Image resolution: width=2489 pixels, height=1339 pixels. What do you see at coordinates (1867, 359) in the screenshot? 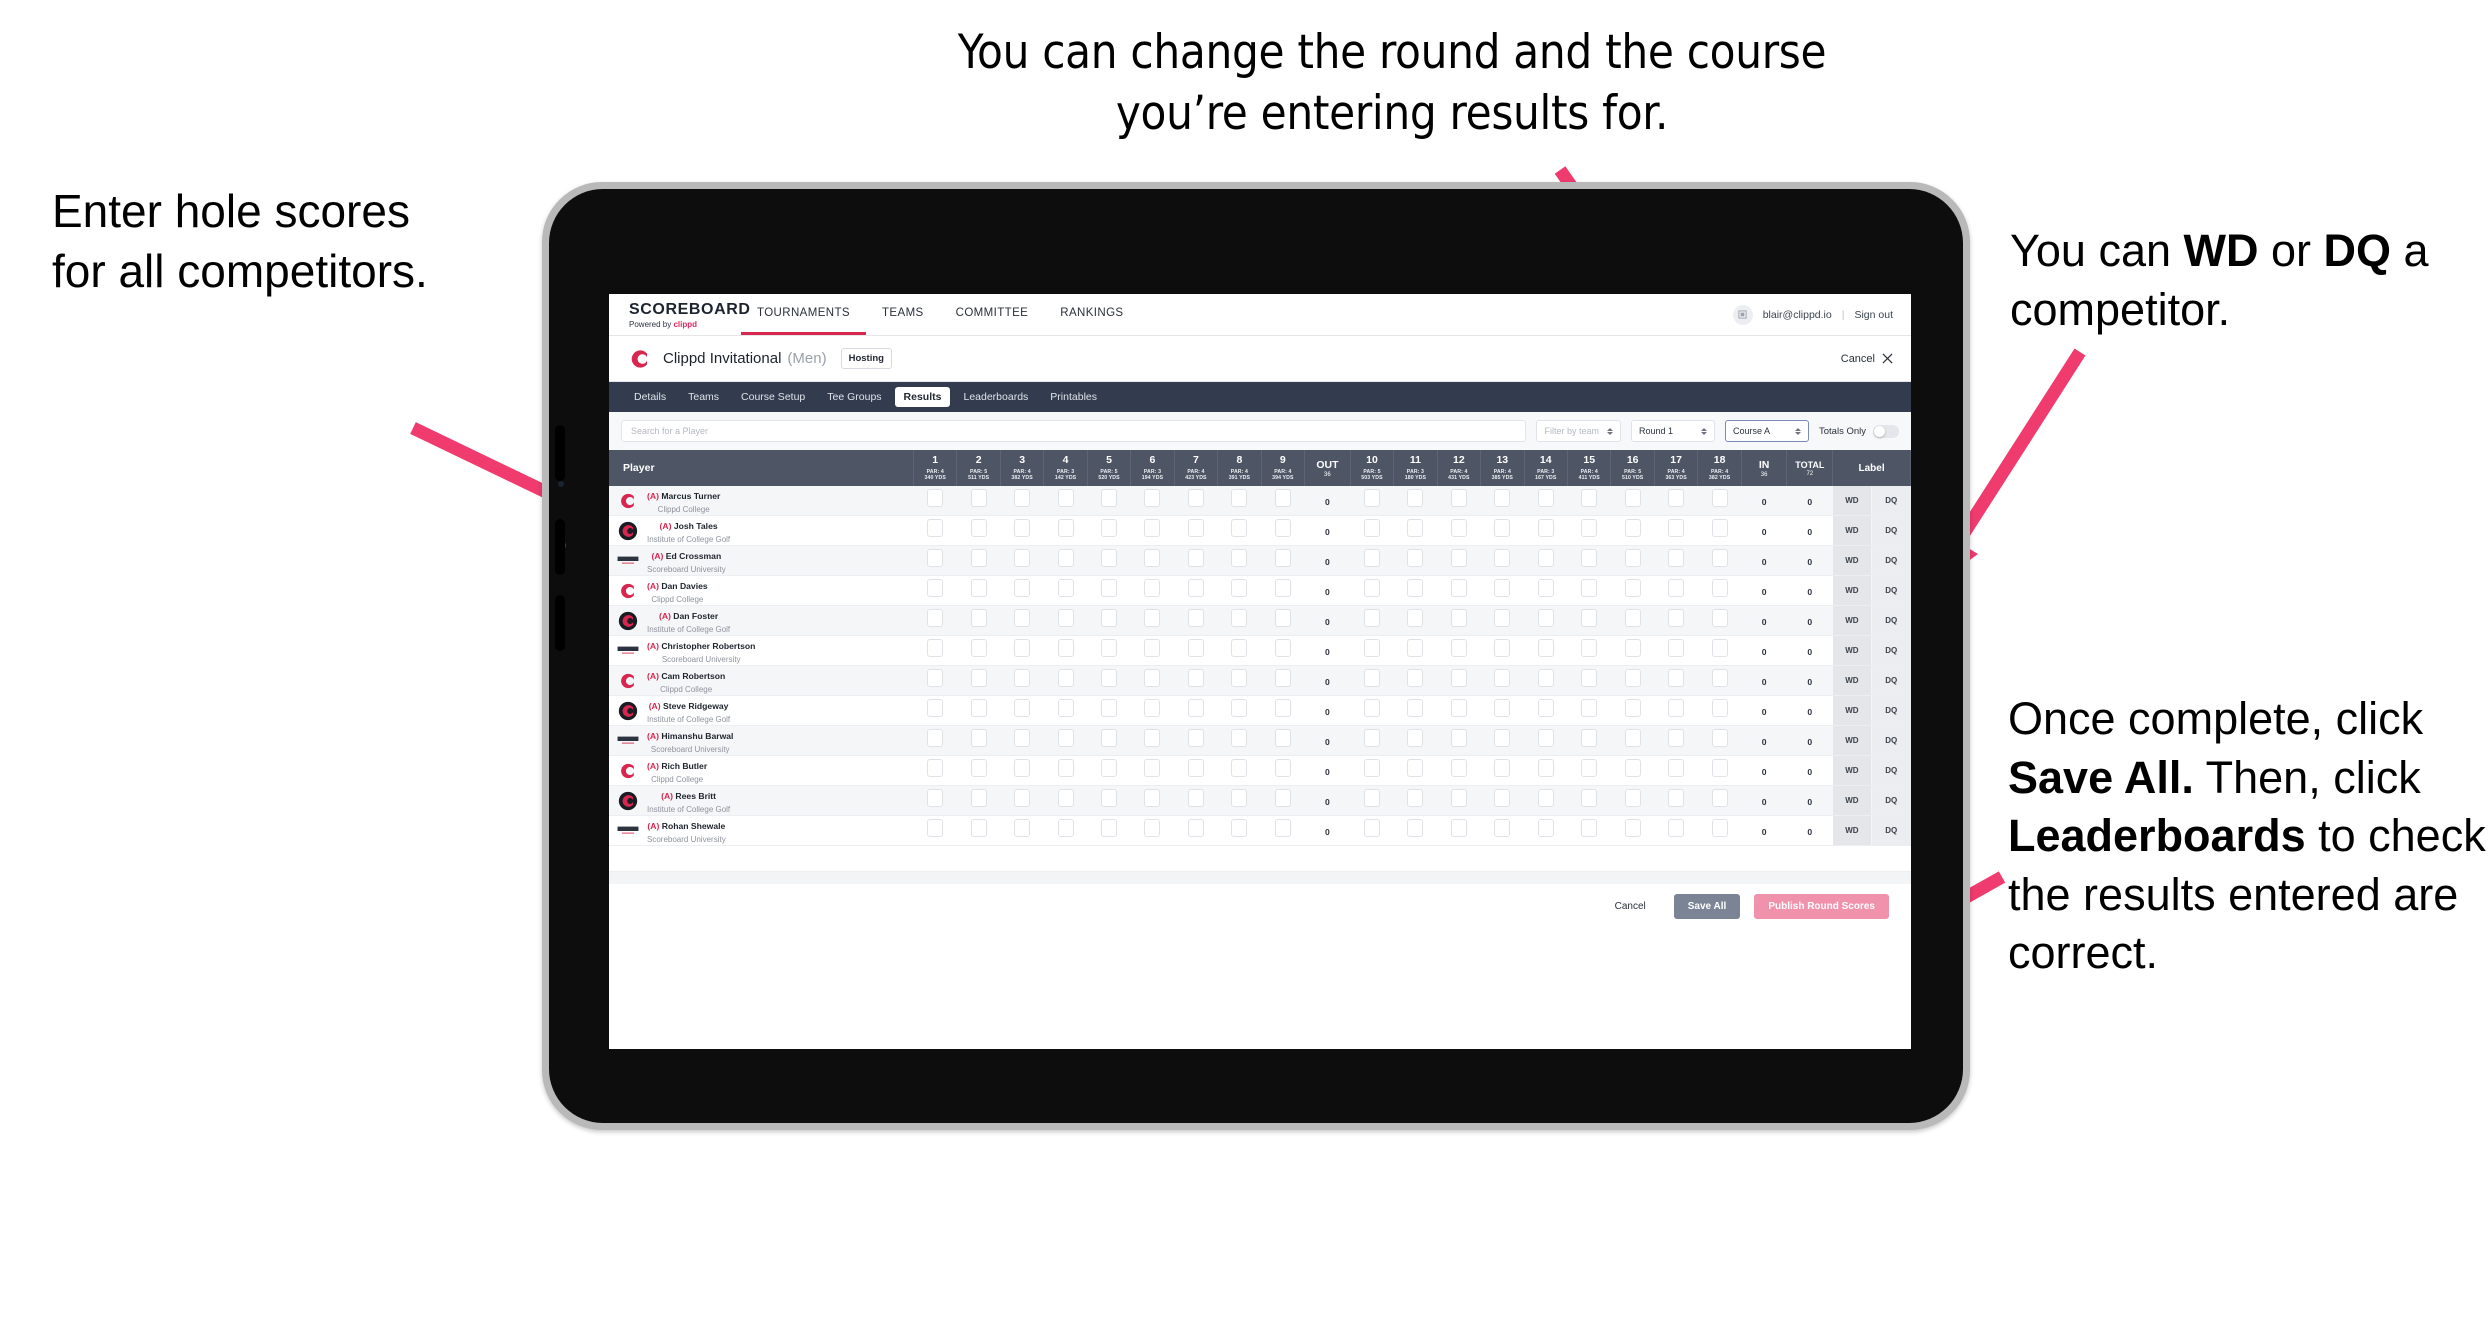
I see `cancel-tournament-edit: Cancel` at bounding box center [1867, 359].